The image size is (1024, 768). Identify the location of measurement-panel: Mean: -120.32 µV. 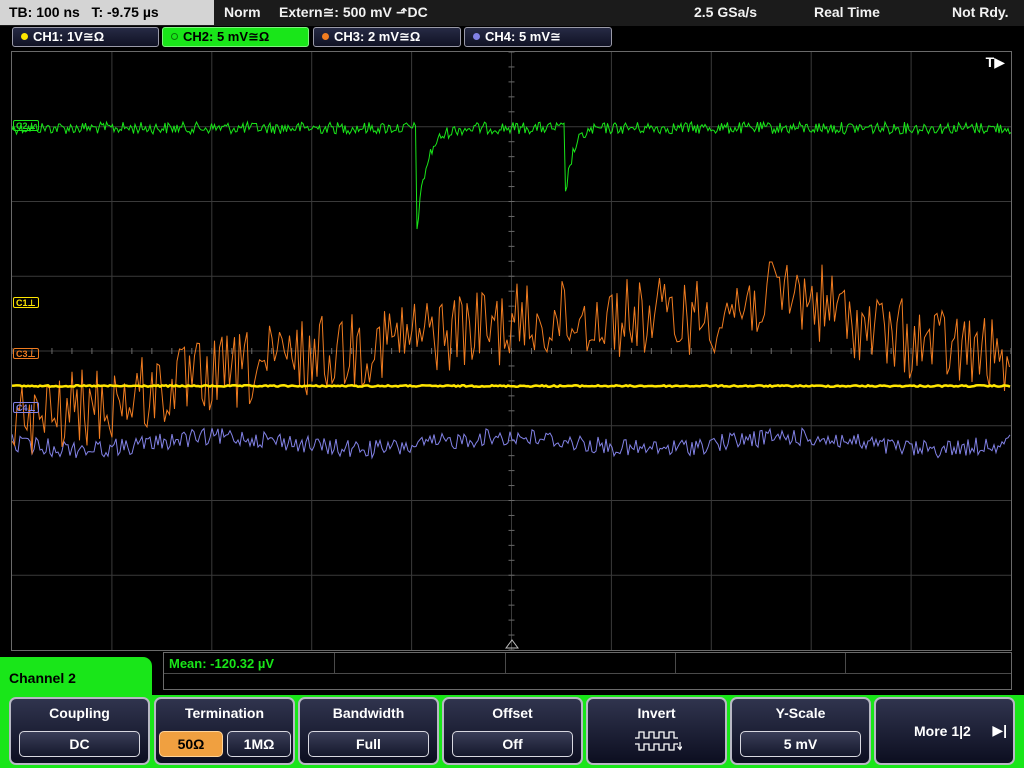
(587, 671).